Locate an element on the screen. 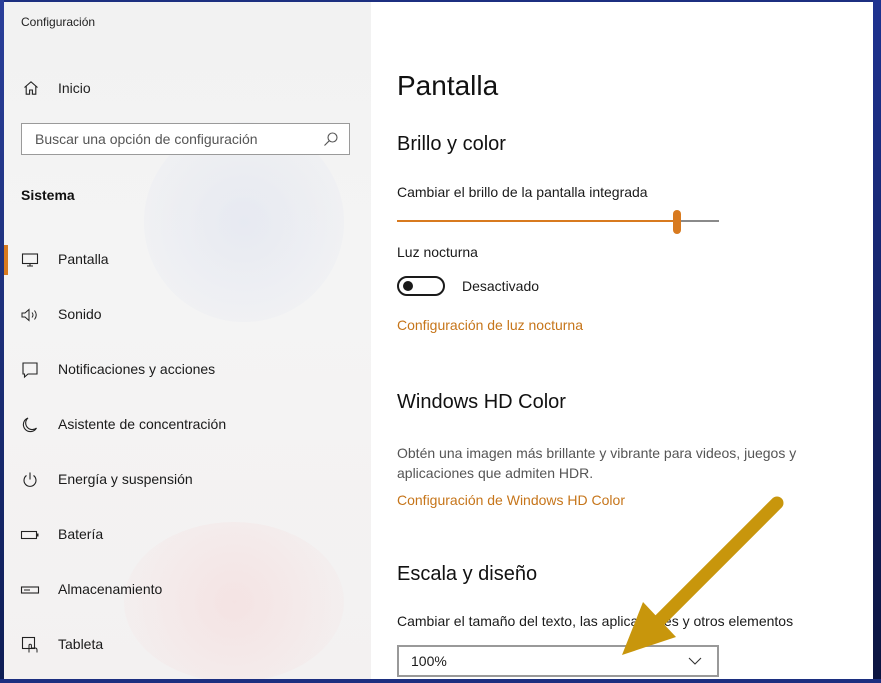  brightness-slider is located at coordinates (558, 222).